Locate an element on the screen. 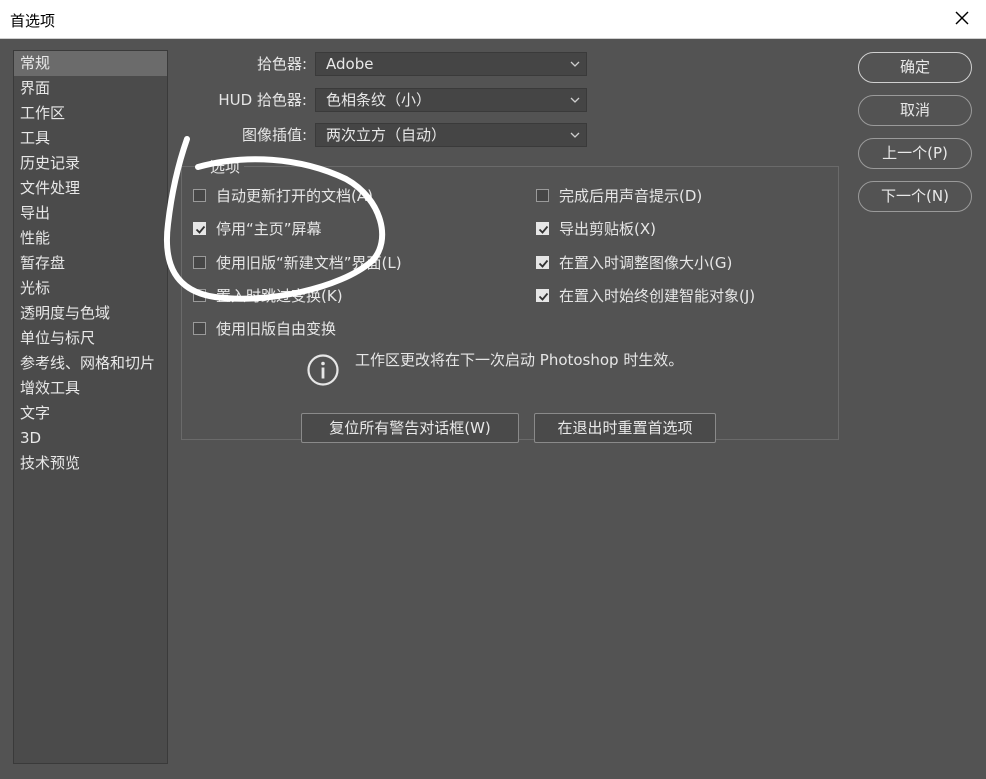  interpolation-value: 两次立方（自动） is located at coordinates (386, 135).